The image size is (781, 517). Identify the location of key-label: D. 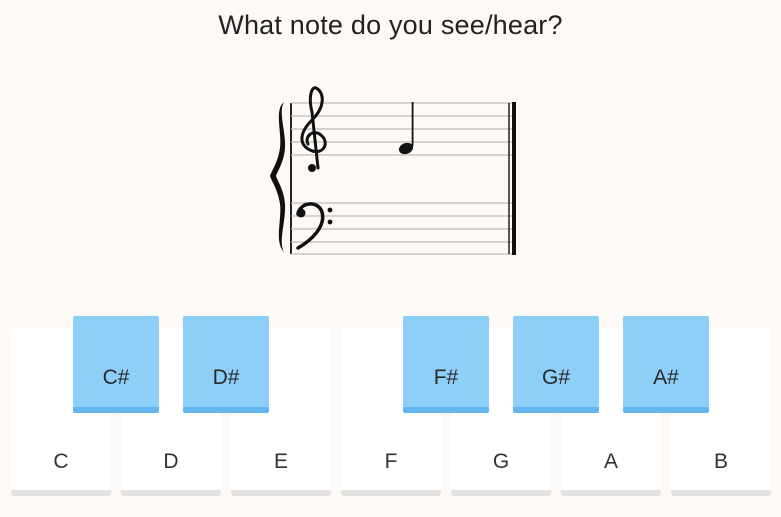
(171, 461).